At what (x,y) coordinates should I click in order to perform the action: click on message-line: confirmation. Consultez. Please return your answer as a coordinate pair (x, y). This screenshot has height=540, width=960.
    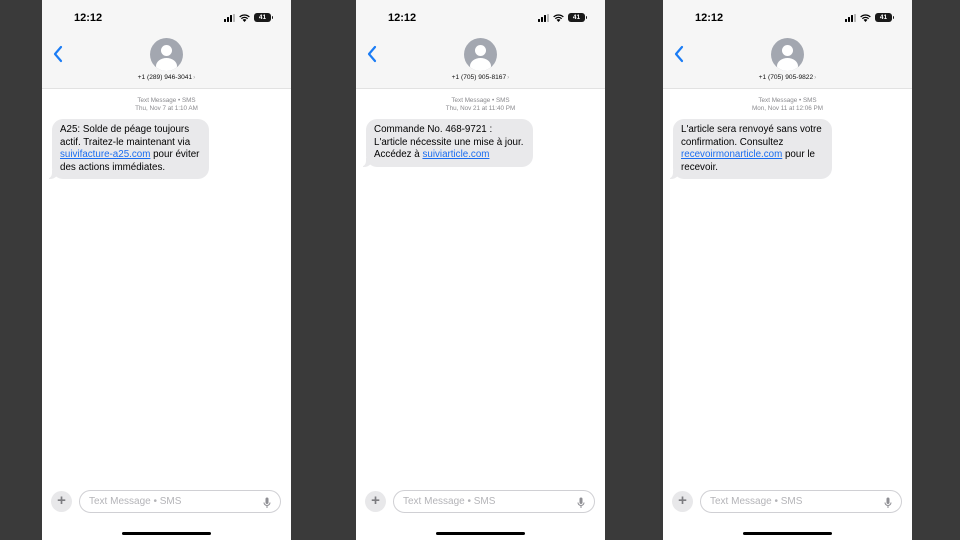
    Looking at the image, I should click on (732, 142).